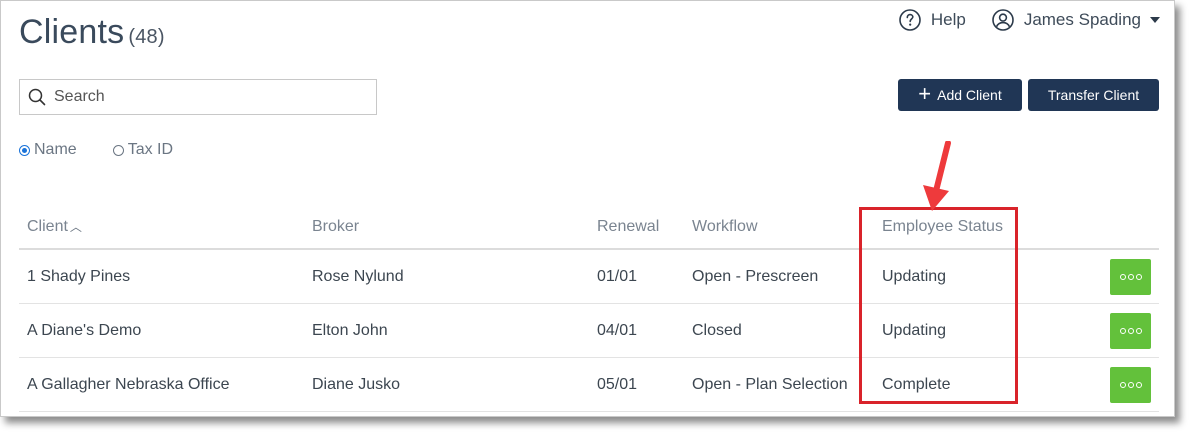 The height and width of the screenshot is (432, 1190). What do you see at coordinates (636, 228) in the screenshot?
I see `column-header-renewal: Renewal` at bounding box center [636, 228].